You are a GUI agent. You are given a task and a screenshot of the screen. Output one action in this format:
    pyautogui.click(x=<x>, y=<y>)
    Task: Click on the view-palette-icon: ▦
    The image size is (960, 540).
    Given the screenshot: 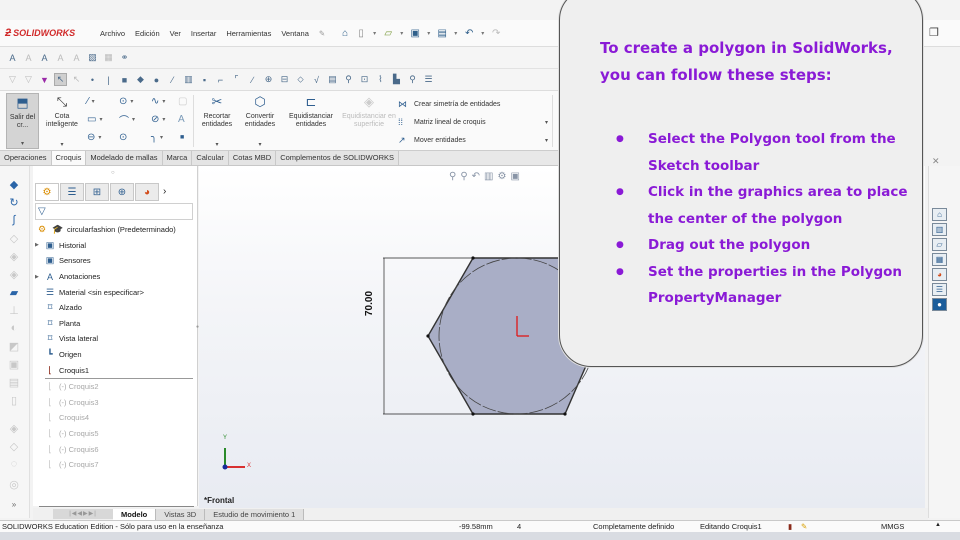 What is the action you would take?
    pyautogui.click(x=939, y=259)
    